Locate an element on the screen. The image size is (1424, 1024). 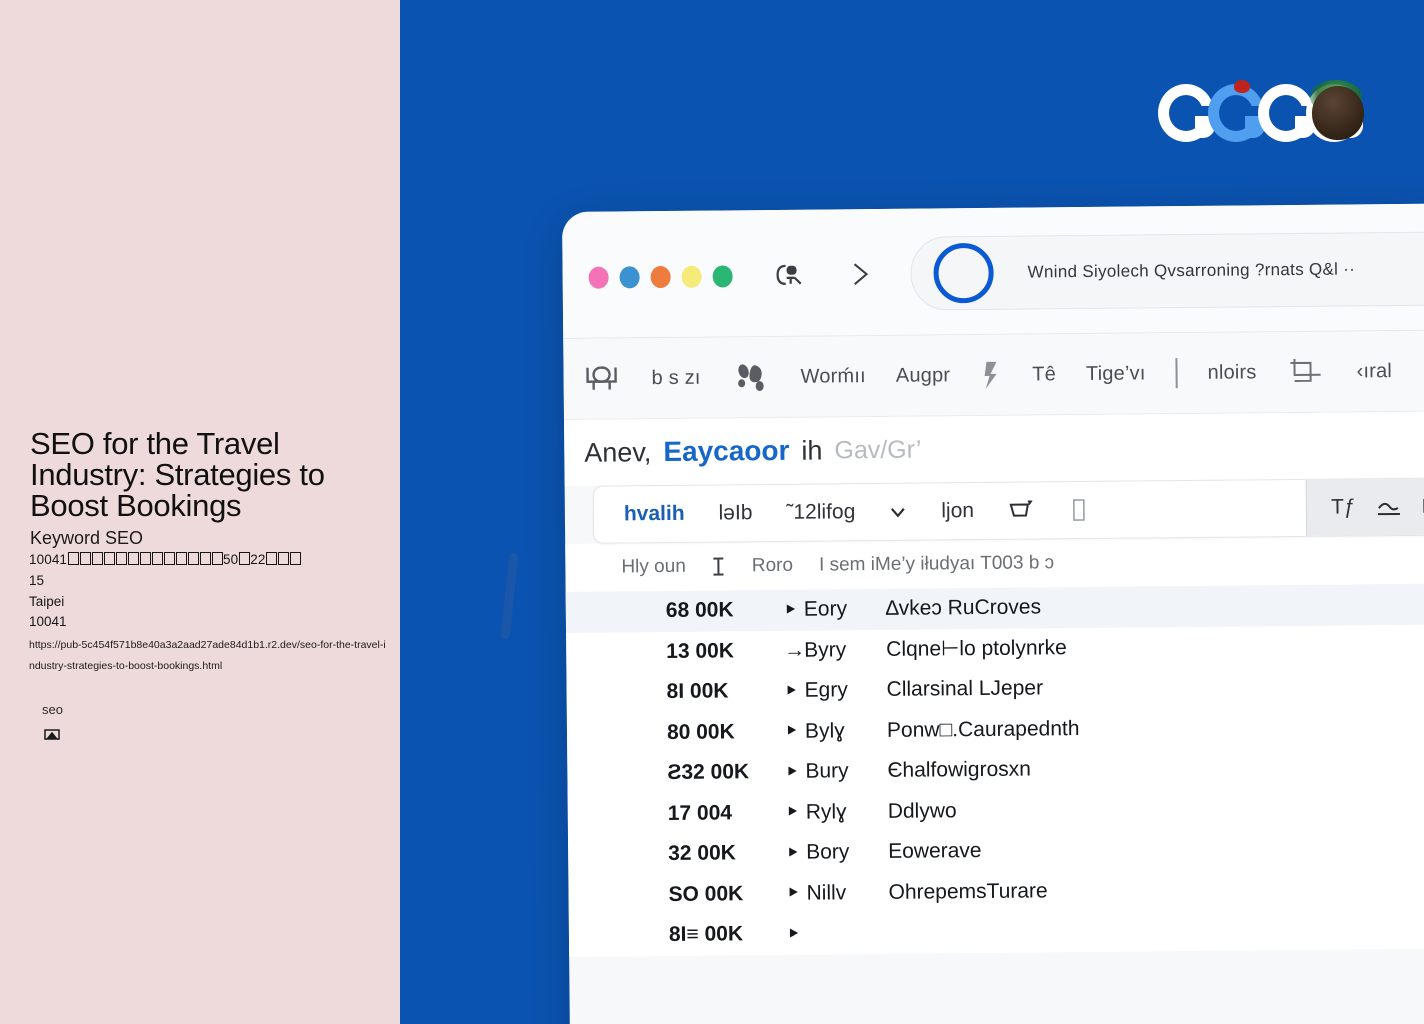
toolbar-item-3: Worḿıı is located at coordinates (832, 377).